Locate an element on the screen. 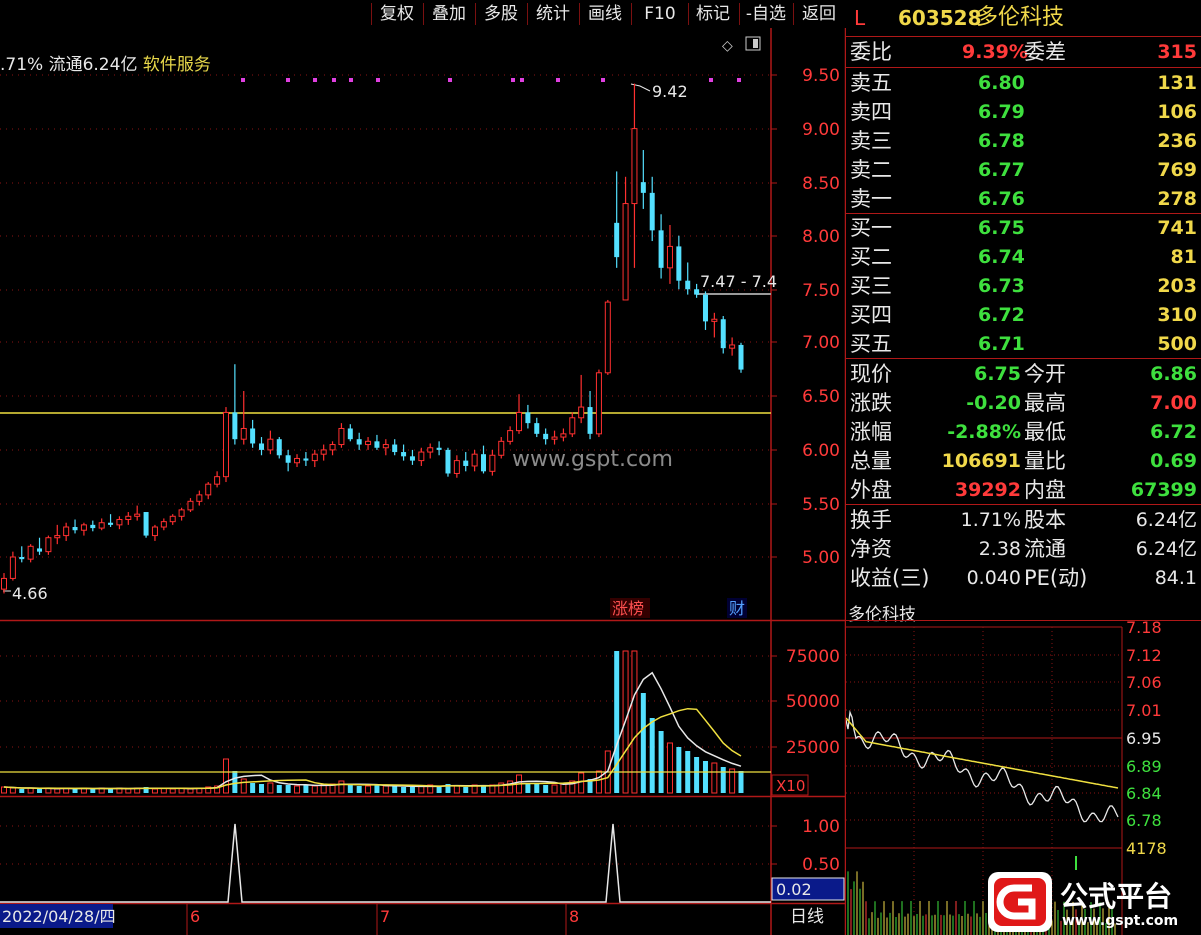 The height and width of the screenshot is (935, 1201). sell-price: 6.79 is located at coordinates (1001, 112).